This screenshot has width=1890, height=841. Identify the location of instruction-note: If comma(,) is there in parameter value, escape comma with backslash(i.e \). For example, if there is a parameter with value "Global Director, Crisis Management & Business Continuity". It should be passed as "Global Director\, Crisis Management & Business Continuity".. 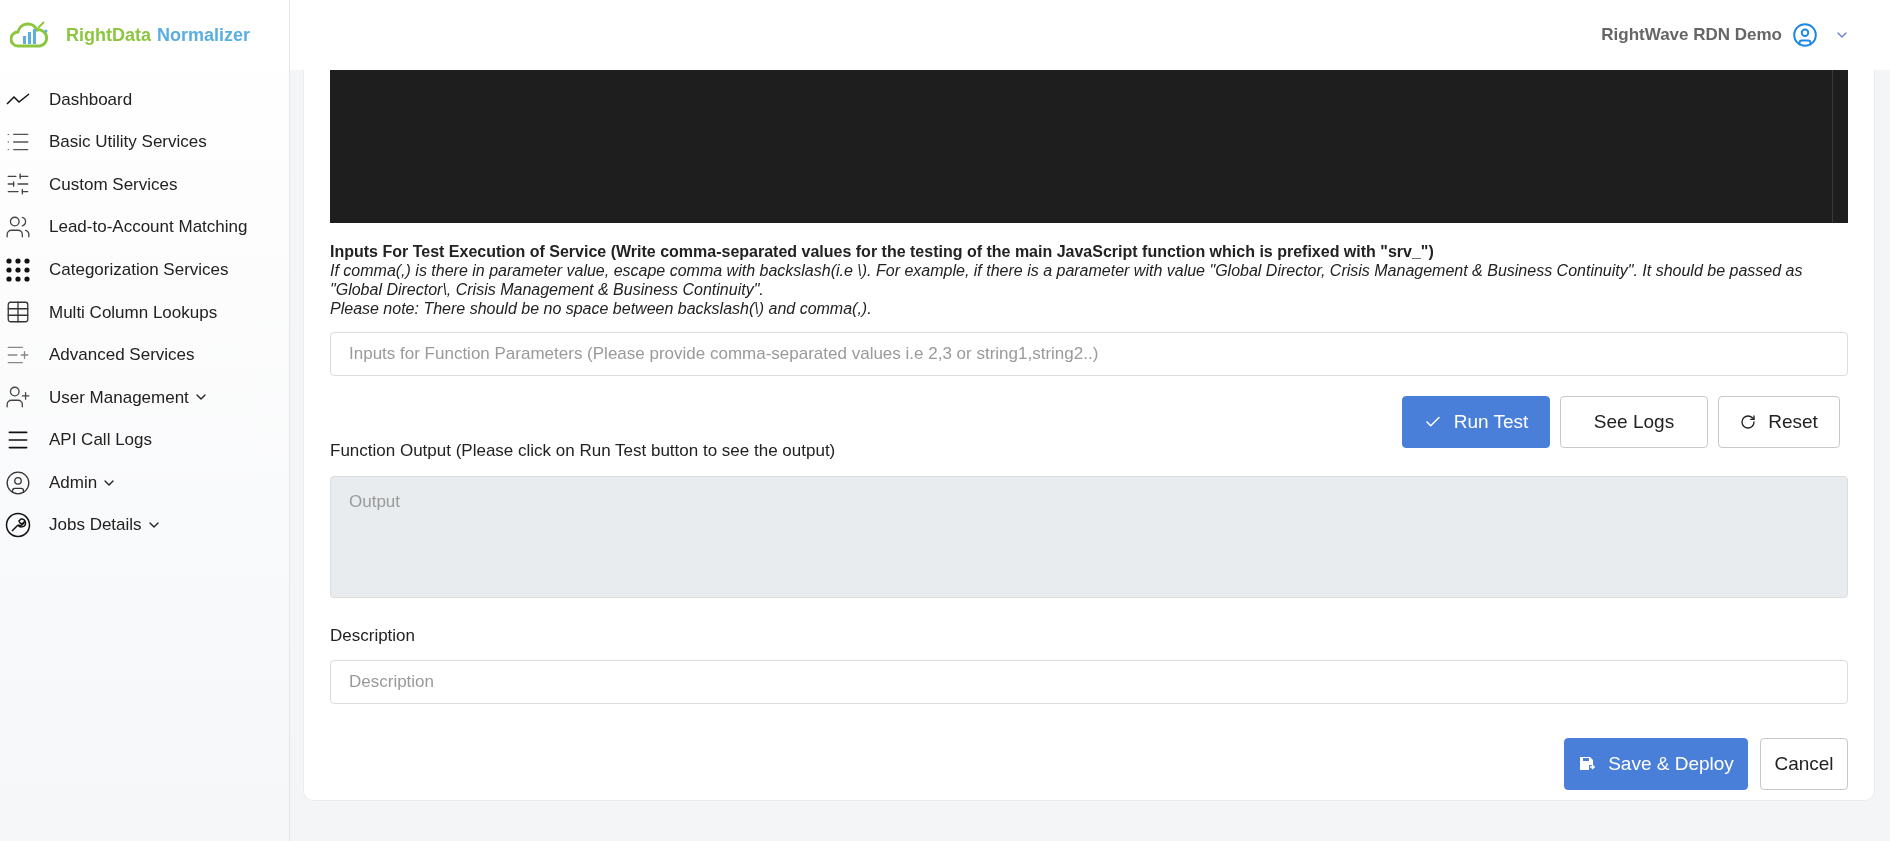
(1067, 280).